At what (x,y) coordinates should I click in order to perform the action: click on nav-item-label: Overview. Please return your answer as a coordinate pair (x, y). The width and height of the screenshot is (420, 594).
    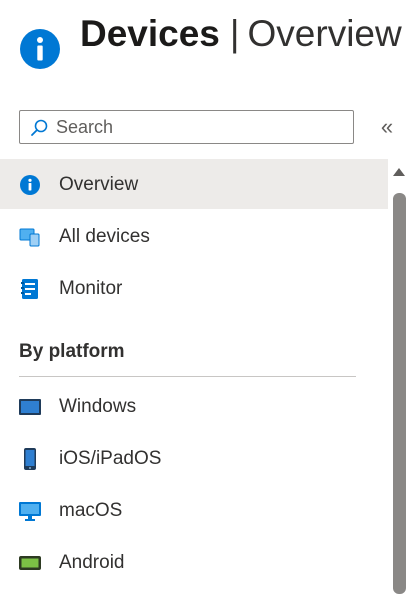
    Looking at the image, I should click on (99, 184).